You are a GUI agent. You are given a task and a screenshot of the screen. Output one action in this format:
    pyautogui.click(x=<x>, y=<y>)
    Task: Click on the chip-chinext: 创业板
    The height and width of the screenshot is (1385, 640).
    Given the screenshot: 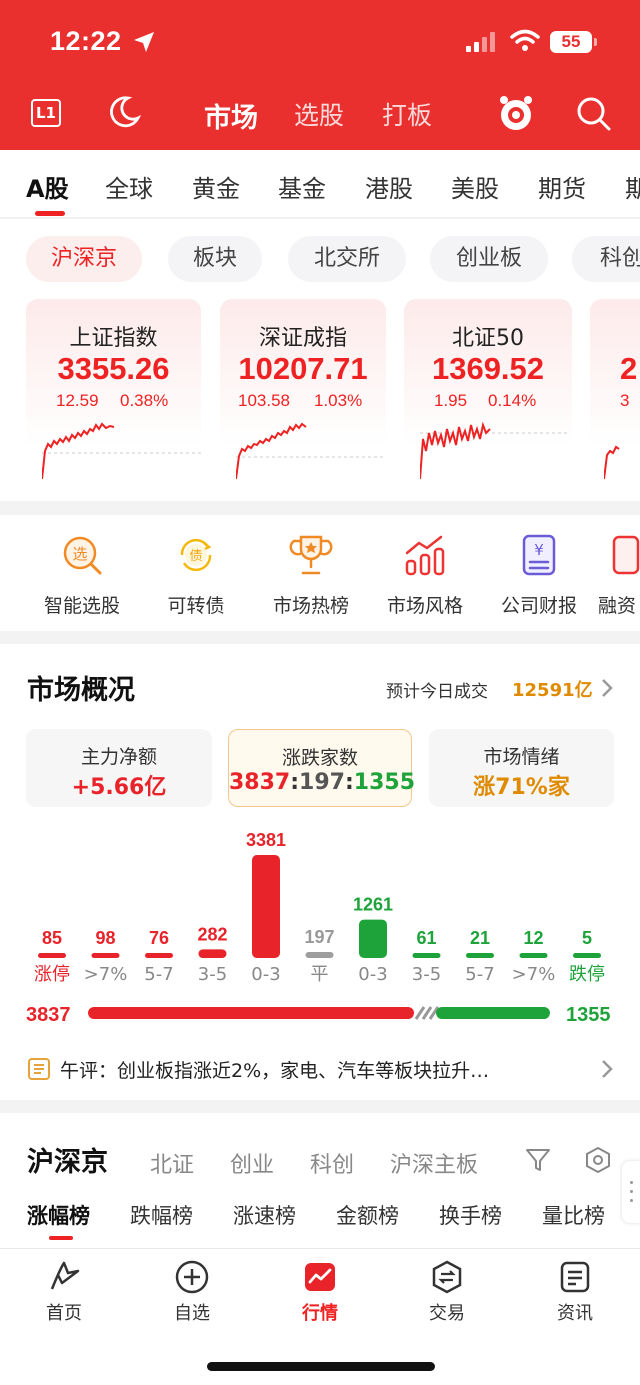 What is the action you would take?
    pyautogui.click(x=489, y=259)
    